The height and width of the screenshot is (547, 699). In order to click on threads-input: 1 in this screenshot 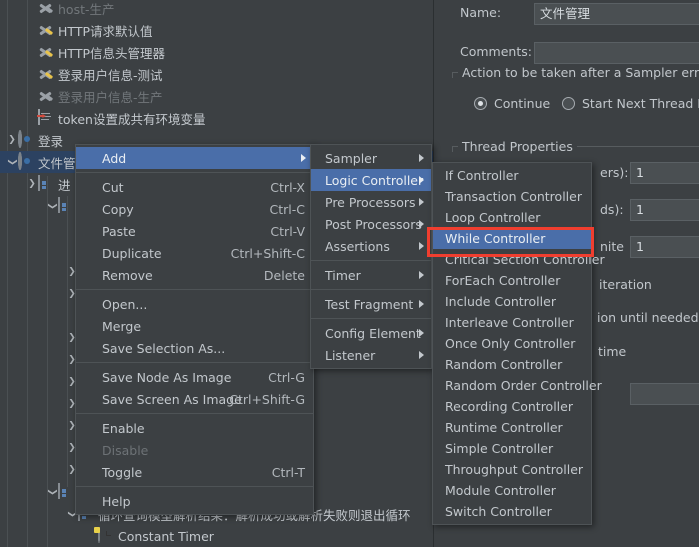, I will do `click(664, 173)`.